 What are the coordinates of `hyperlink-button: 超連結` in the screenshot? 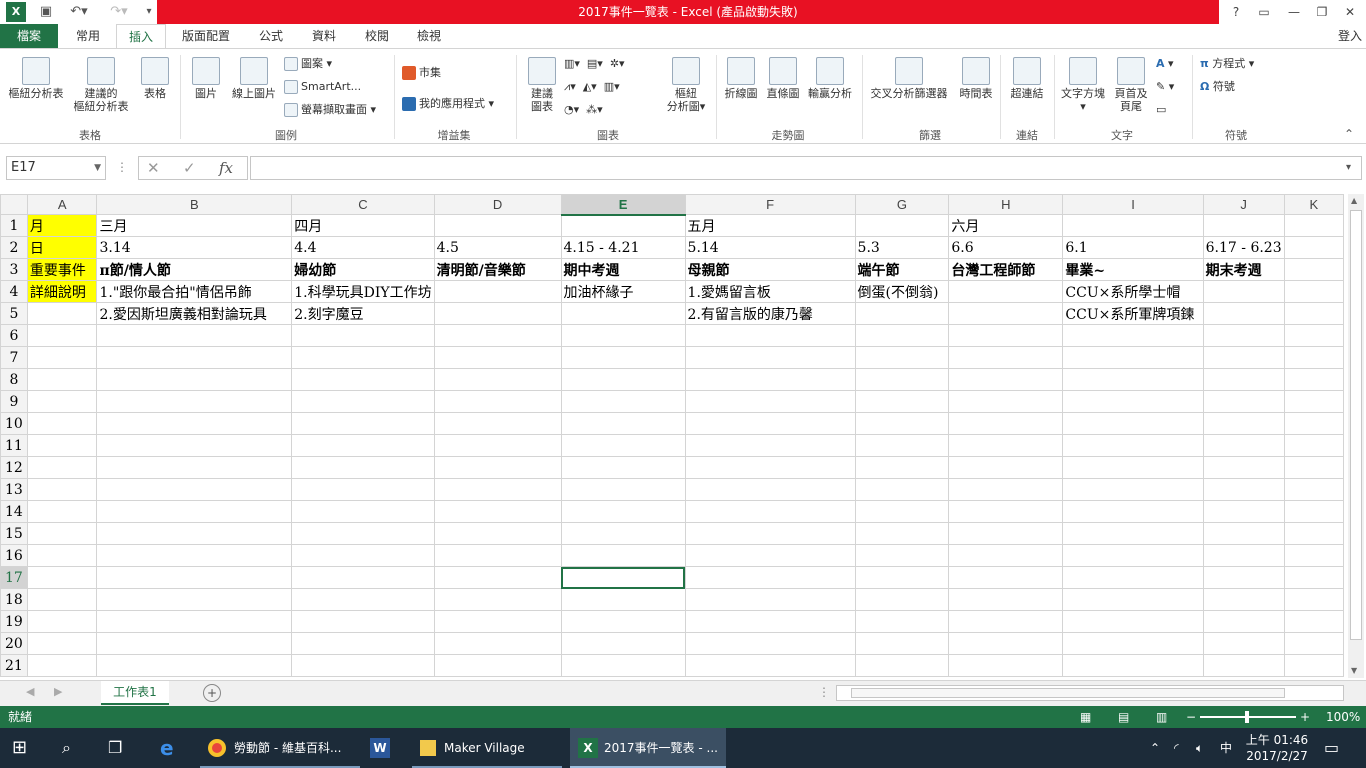 It's located at (1027, 78).